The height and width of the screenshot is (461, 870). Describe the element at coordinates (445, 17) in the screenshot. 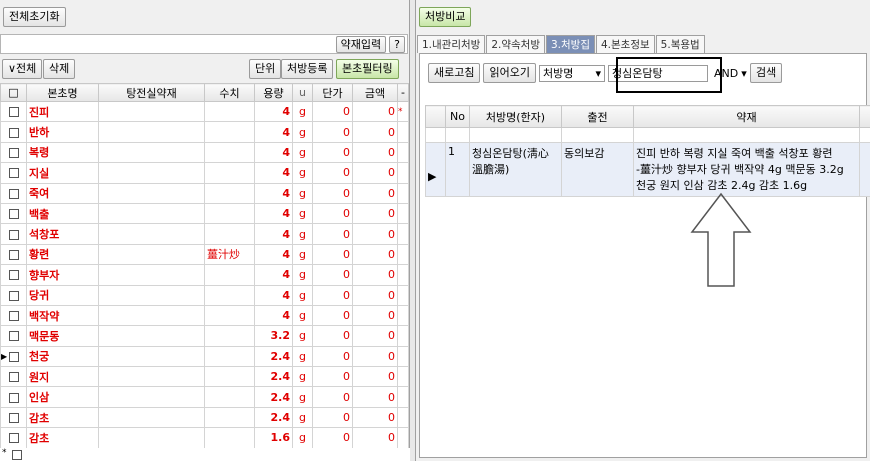

I see `compare-prescription-button: 처방비교` at that location.